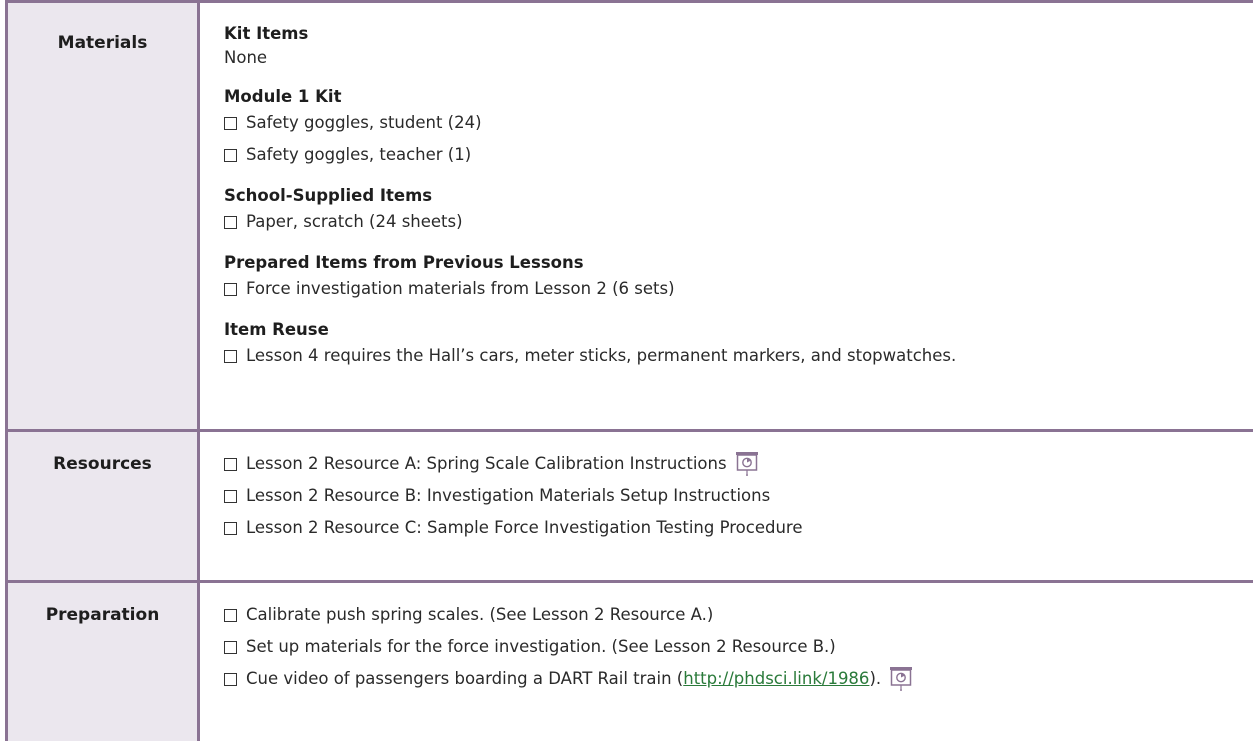 The width and height of the screenshot is (1253, 741). Describe the element at coordinates (102, 216) in the screenshot. I see `materials-label: Materials` at that location.